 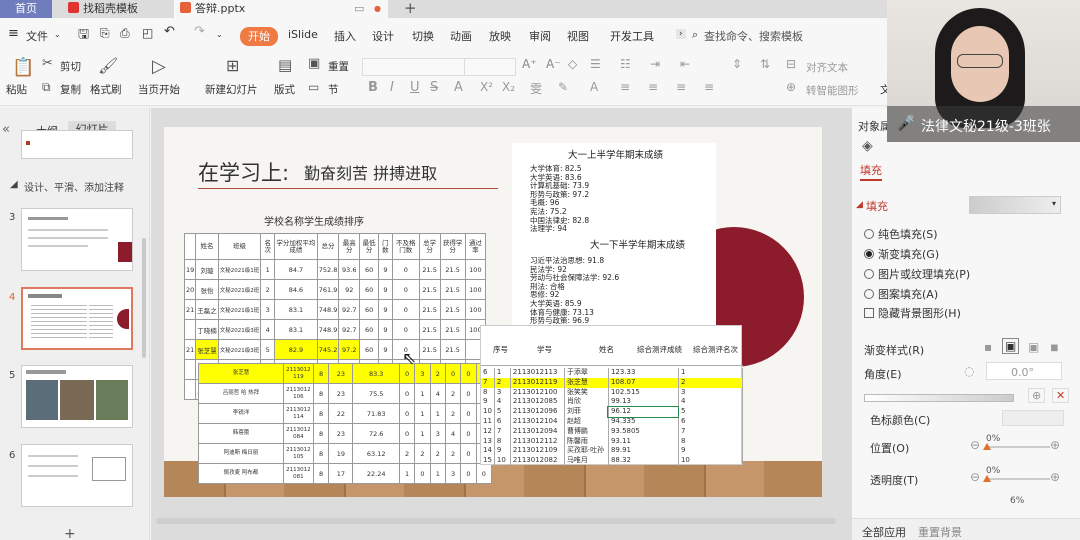 What do you see at coordinates (1033, 418) in the screenshot?
I see `stop-color-select` at bounding box center [1033, 418].